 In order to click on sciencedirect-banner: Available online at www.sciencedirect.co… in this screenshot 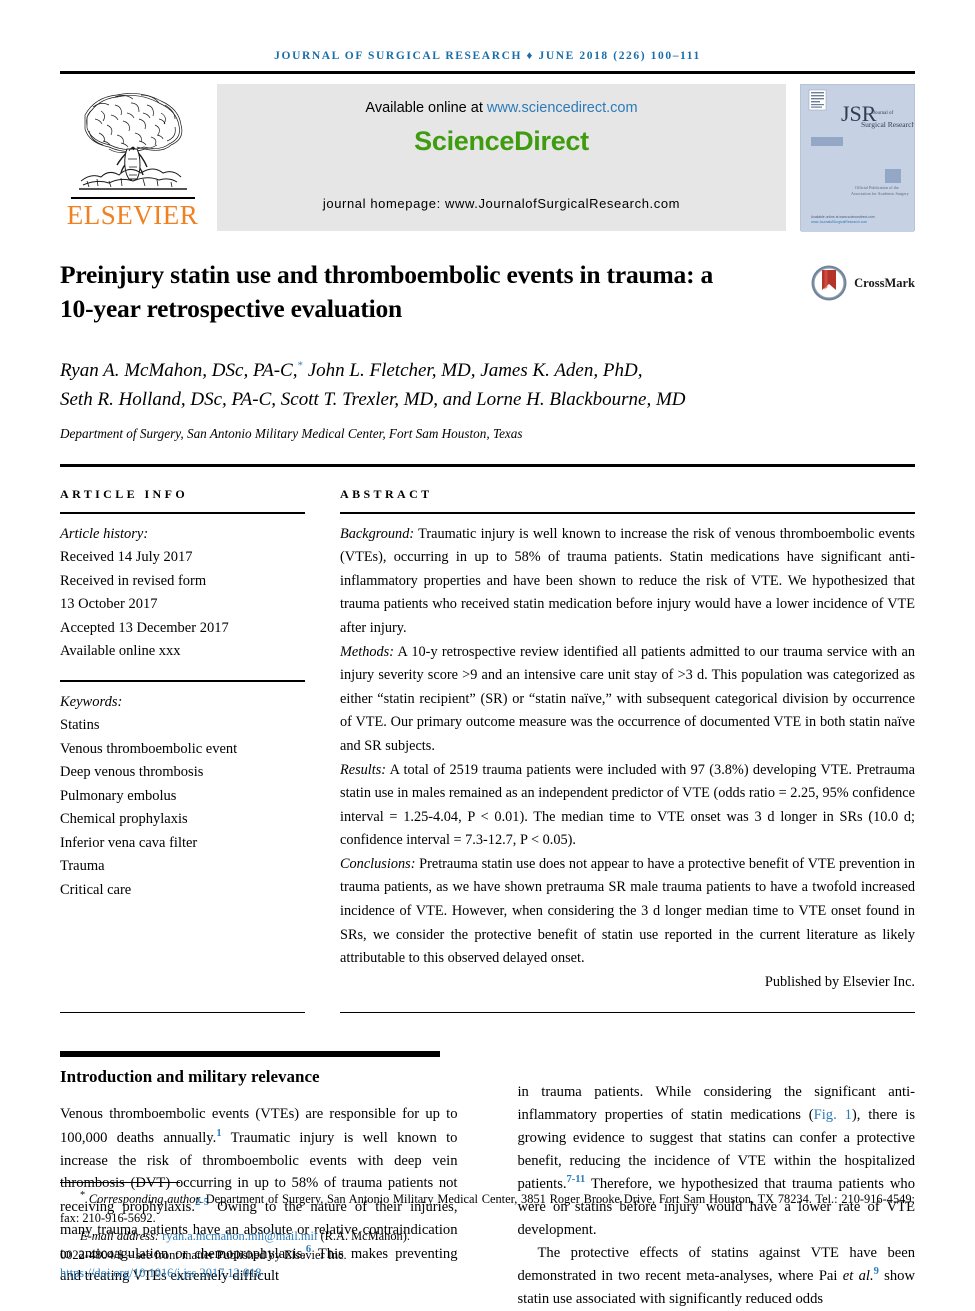, I will do `click(501, 157)`.